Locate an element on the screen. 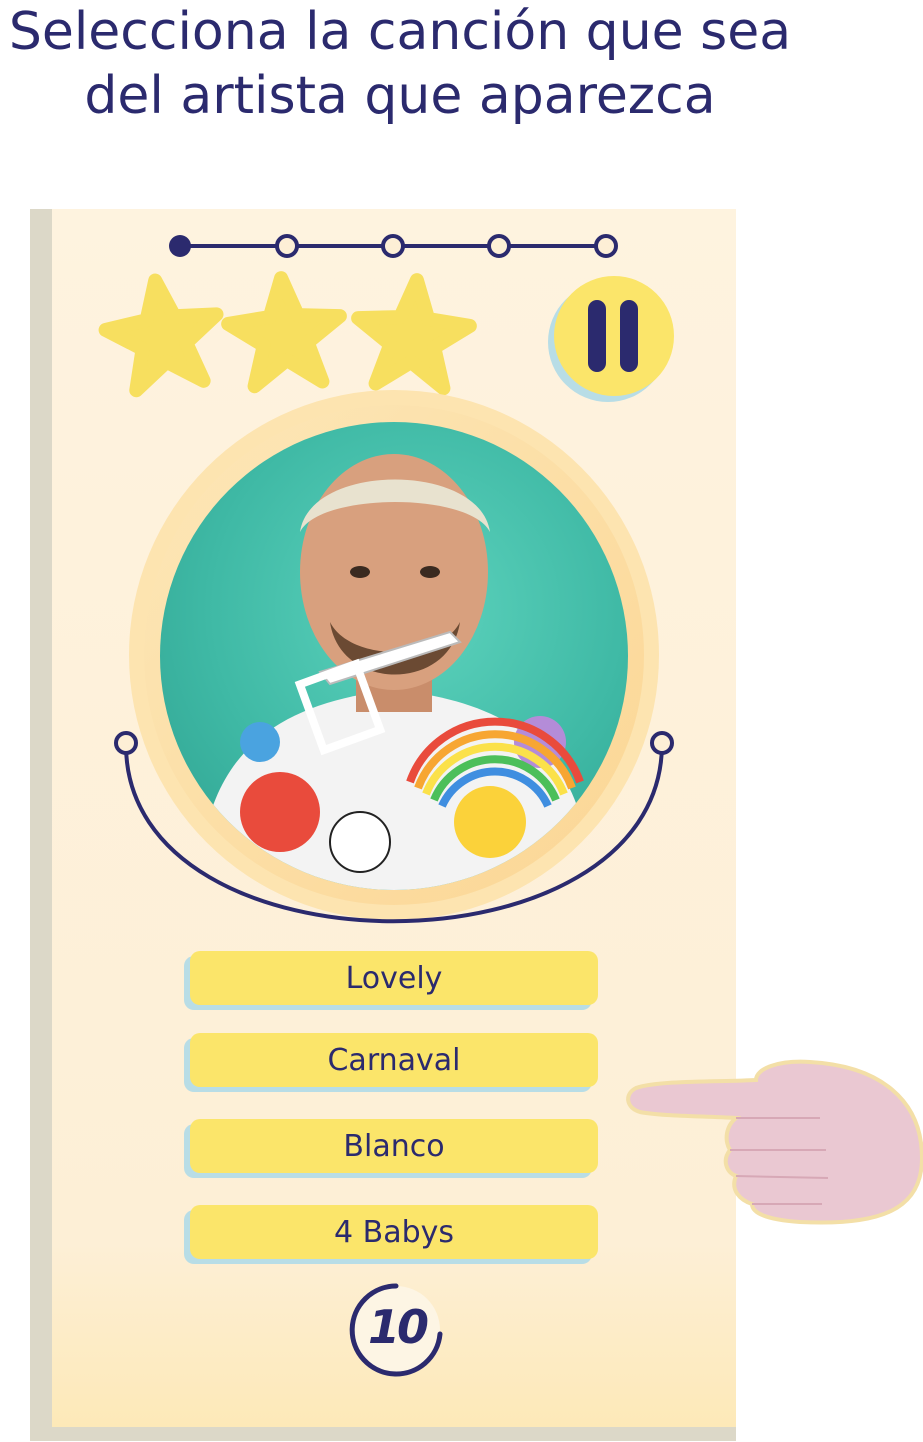 This screenshot has width=923, height=1442. answer-option-carnaval: Carnaval is located at coordinates (394, 1060).